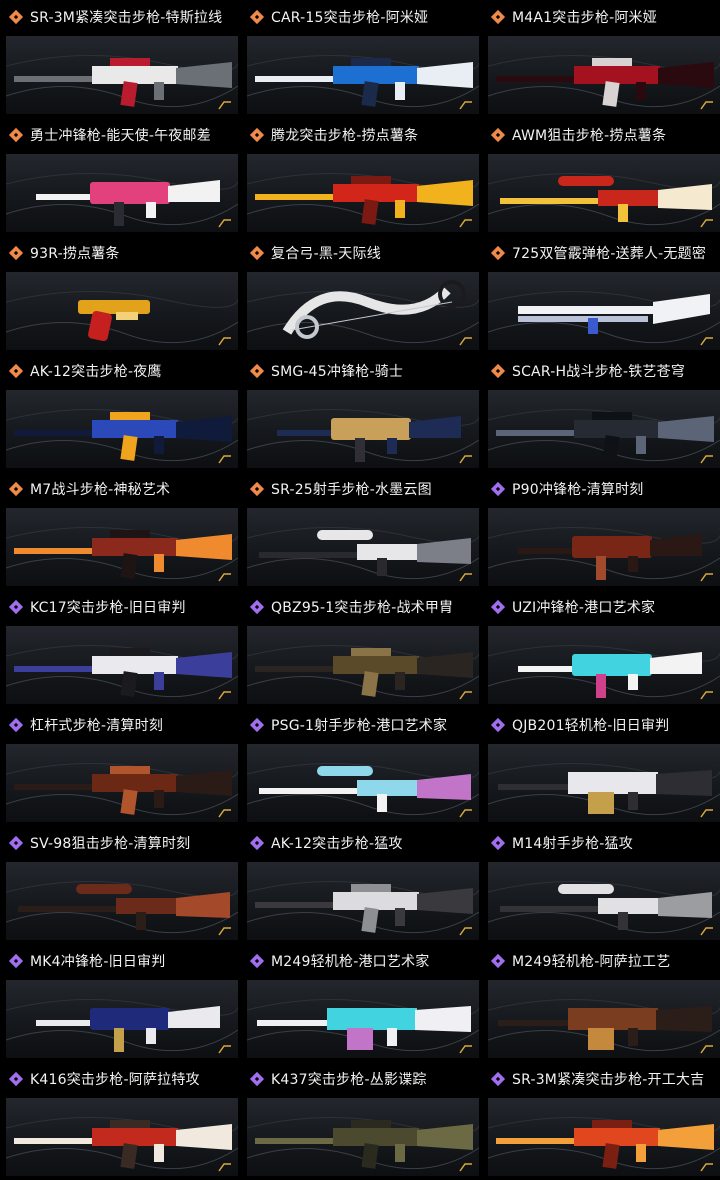 This screenshot has height=1180, width=720. I want to click on weapon-card: 杠杆式步枪-清算时刻, so click(119, 767).